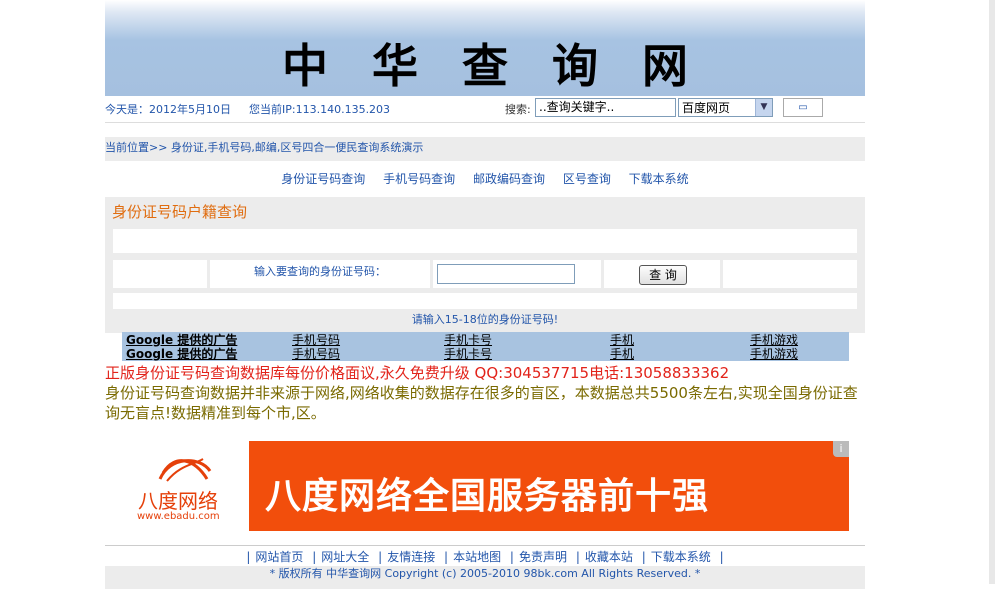 The width and height of the screenshot is (995, 589). Describe the element at coordinates (518, 109) in the screenshot. I see `search-label: 搜索:` at that location.